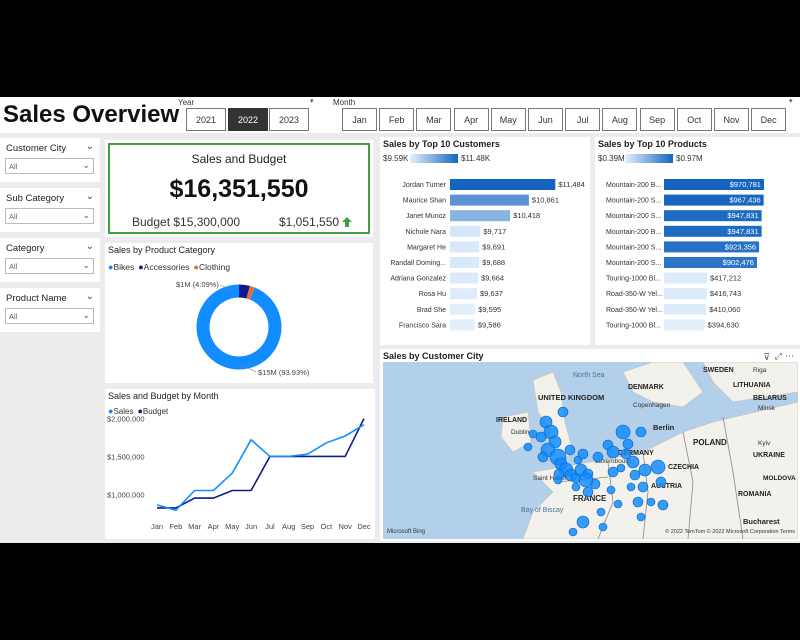  I want to click on month-button-mar: Mar, so click(434, 119).